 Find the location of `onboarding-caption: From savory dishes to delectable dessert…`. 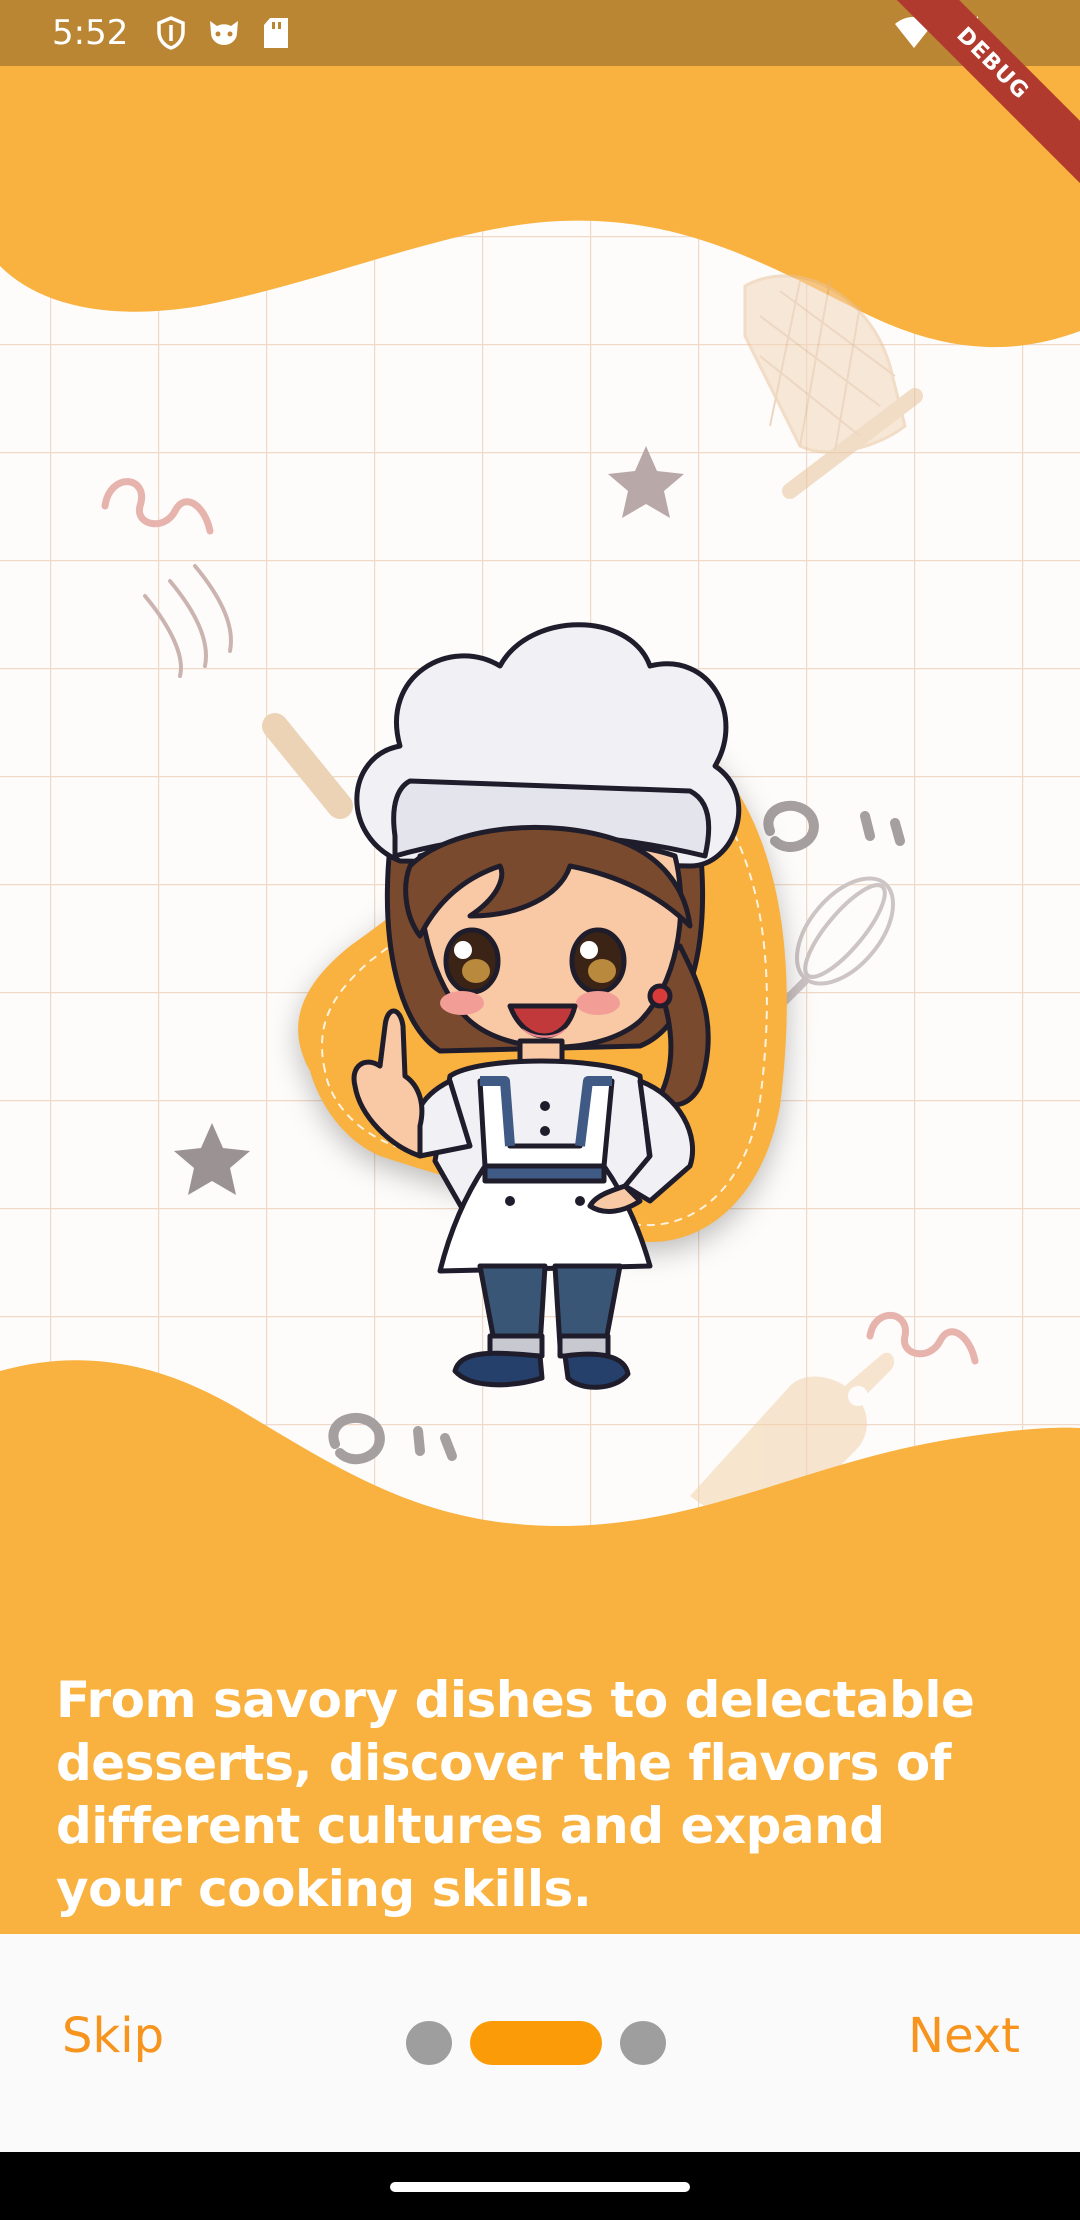

onboarding-caption: From savory dishes to delectable dessert… is located at coordinates (515, 1794).